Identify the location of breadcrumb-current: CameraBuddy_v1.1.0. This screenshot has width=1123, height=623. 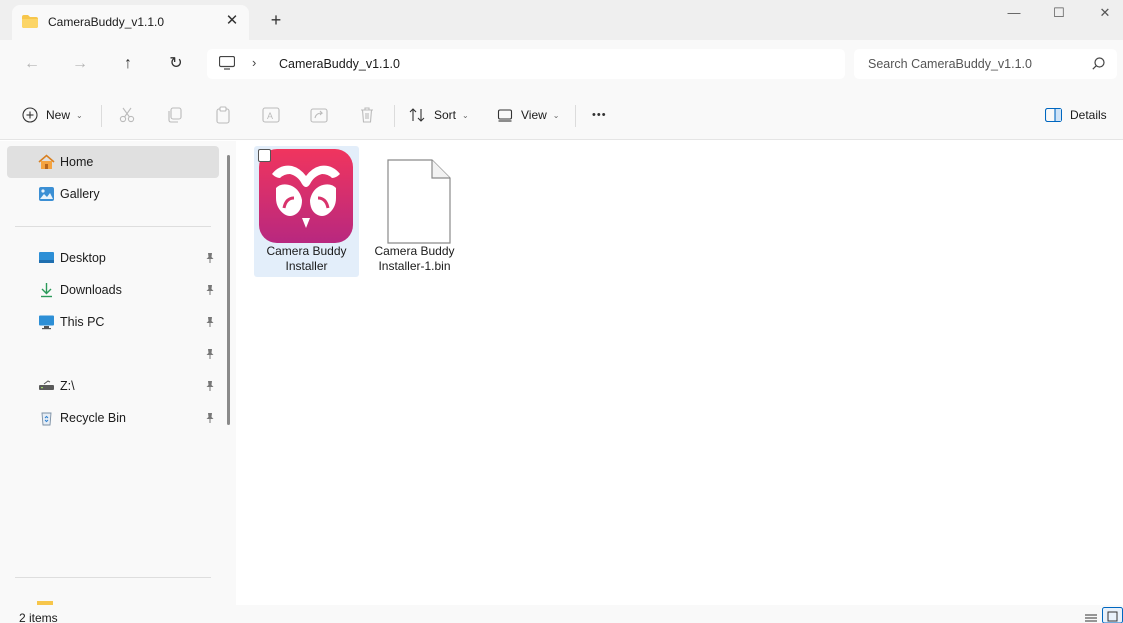
(339, 64).